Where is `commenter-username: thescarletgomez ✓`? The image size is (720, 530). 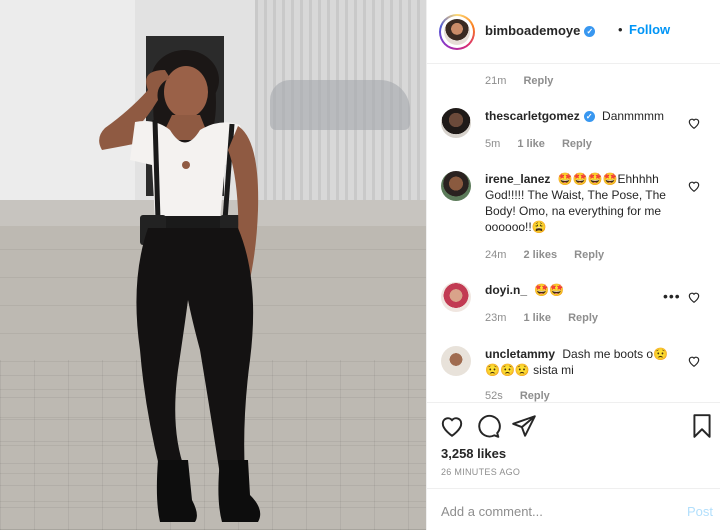 commenter-username: thescarletgomez ✓ is located at coordinates (540, 116).